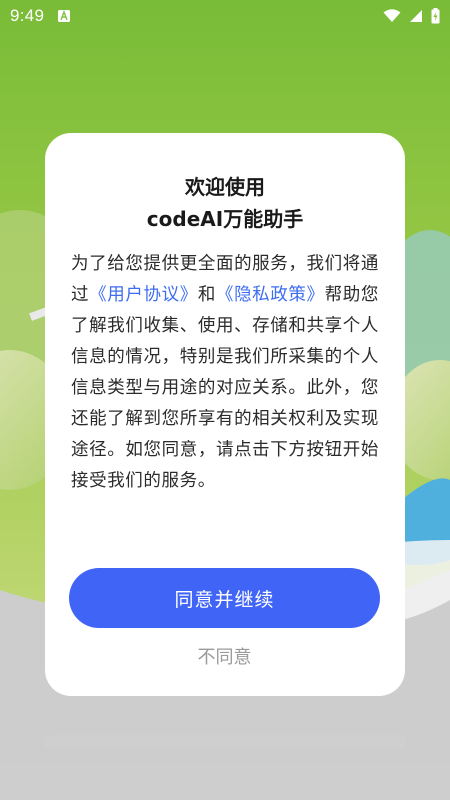 The width and height of the screenshot is (450, 800). I want to click on status-icons, so click(411, 16).